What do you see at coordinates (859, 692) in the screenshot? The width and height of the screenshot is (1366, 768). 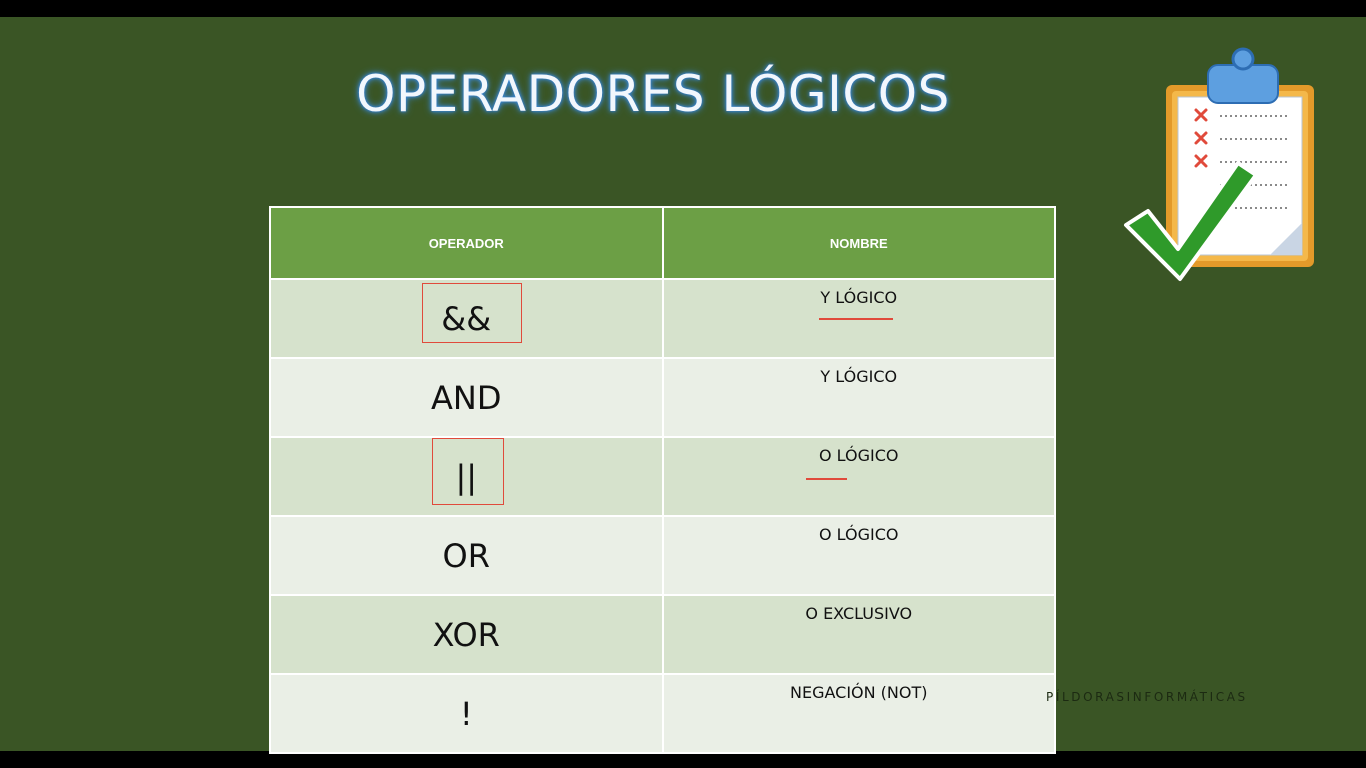 I see `name-text: NEGACIÓN (NOT)` at bounding box center [859, 692].